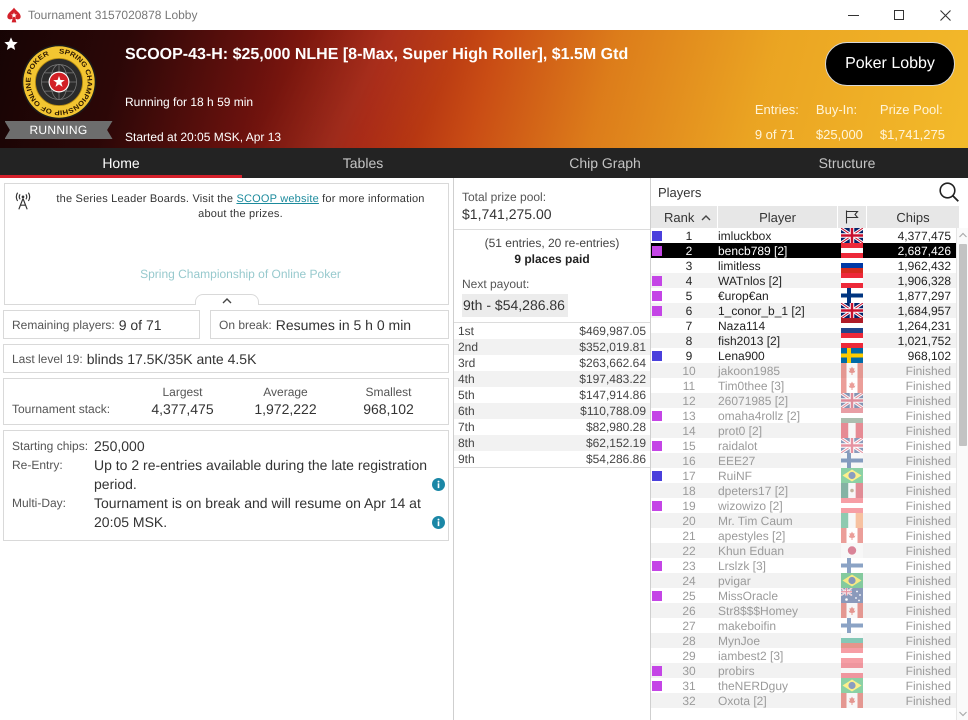 The image size is (968, 720). I want to click on payout-amount: $147,914.86, so click(612, 395).